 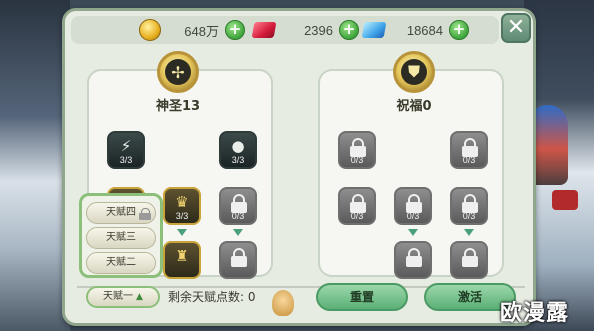 What do you see at coordinates (349, 30) in the screenshot?
I see `add-ruby-button: +` at bounding box center [349, 30].